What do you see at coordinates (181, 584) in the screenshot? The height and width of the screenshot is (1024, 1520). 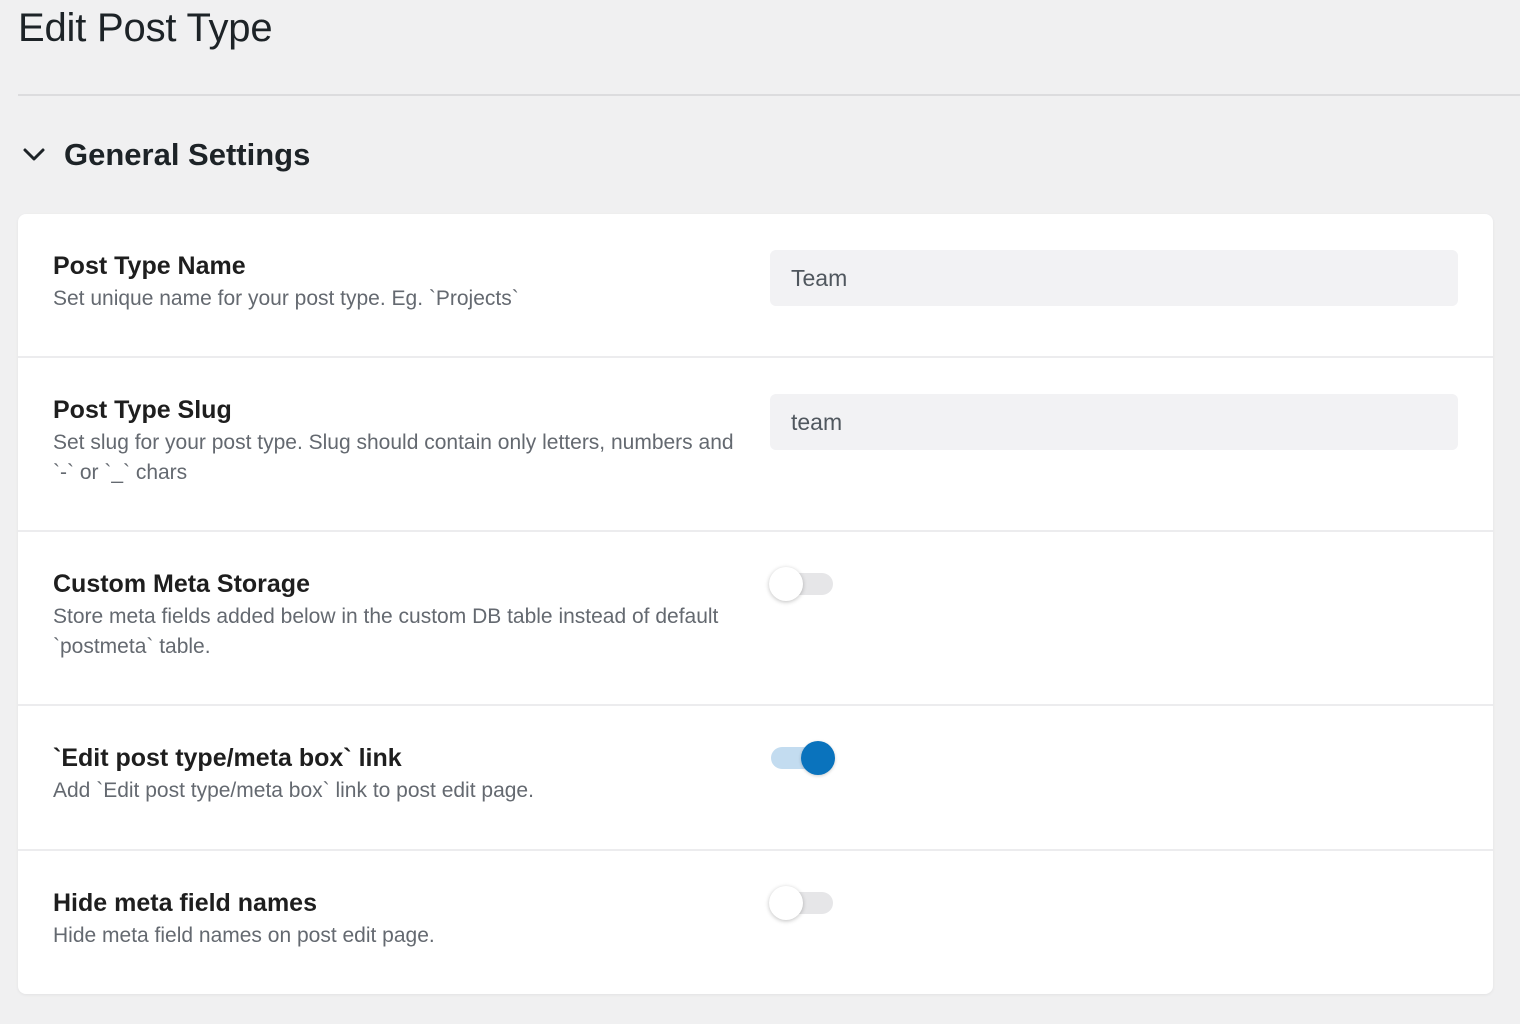 I see `setting-label: Custom Meta Storage` at bounding box center [181, 584].